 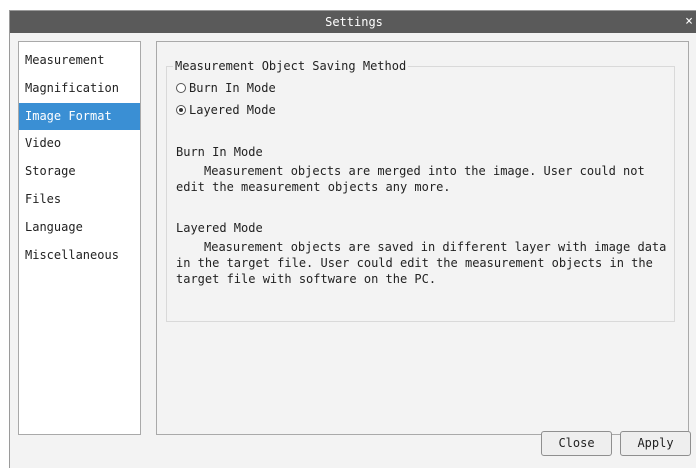 What do you see at coordinates (79, 256) in the screenshot?
I see `sidebar-item-miscellaneous: Miscellaneous` at bounding box center [79, 256].